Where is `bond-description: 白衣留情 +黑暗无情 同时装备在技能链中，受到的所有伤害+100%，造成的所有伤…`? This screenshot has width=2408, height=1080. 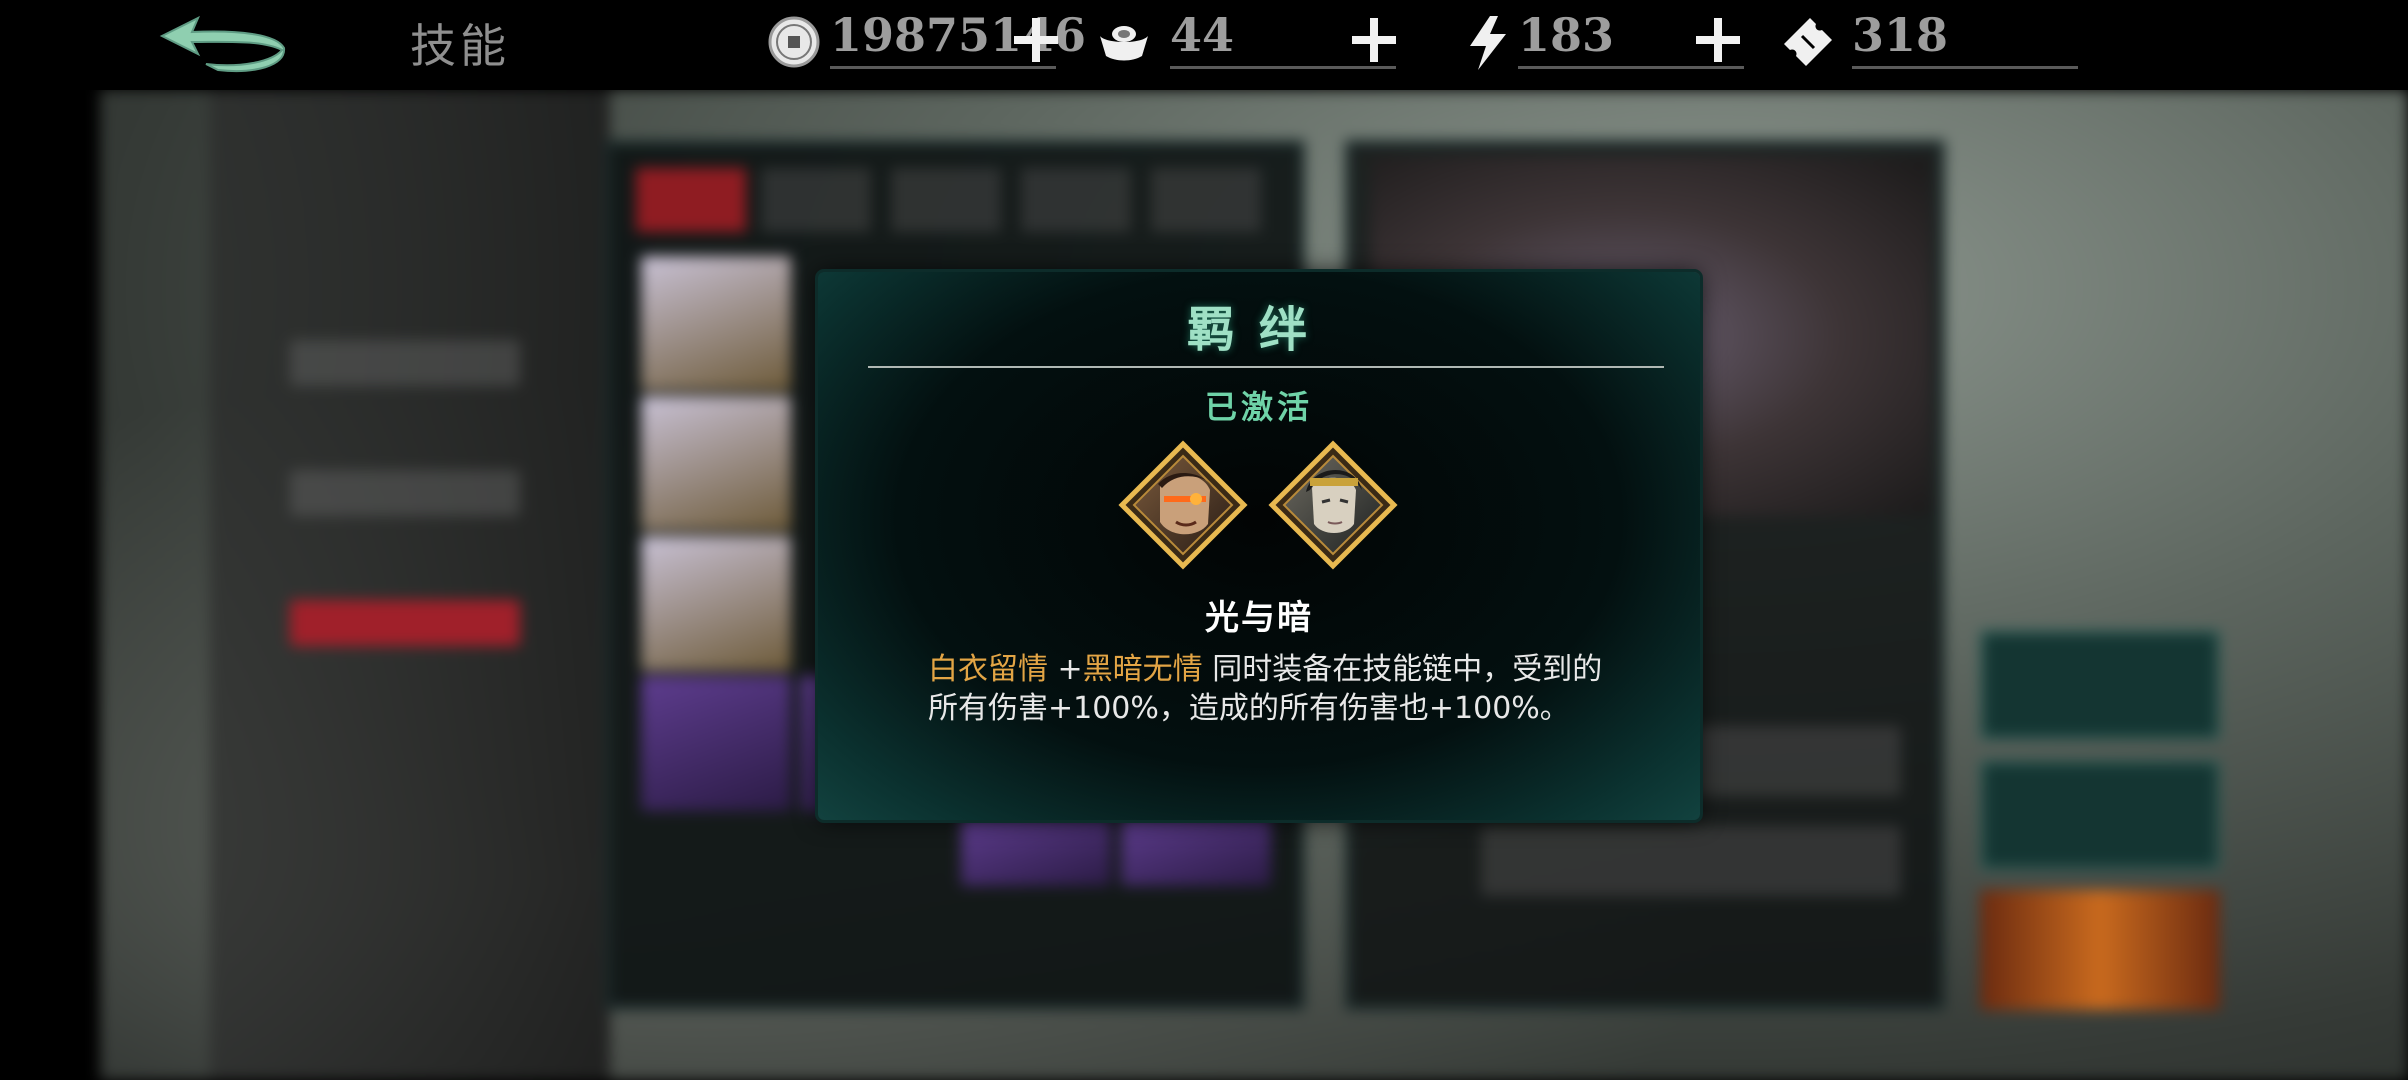 bond-description: 白衣留情 +黑暗无情 同时装备在技能链中，受到的所有伤害+100%，造成的所有伤… is located at coordinates (1268, 689).